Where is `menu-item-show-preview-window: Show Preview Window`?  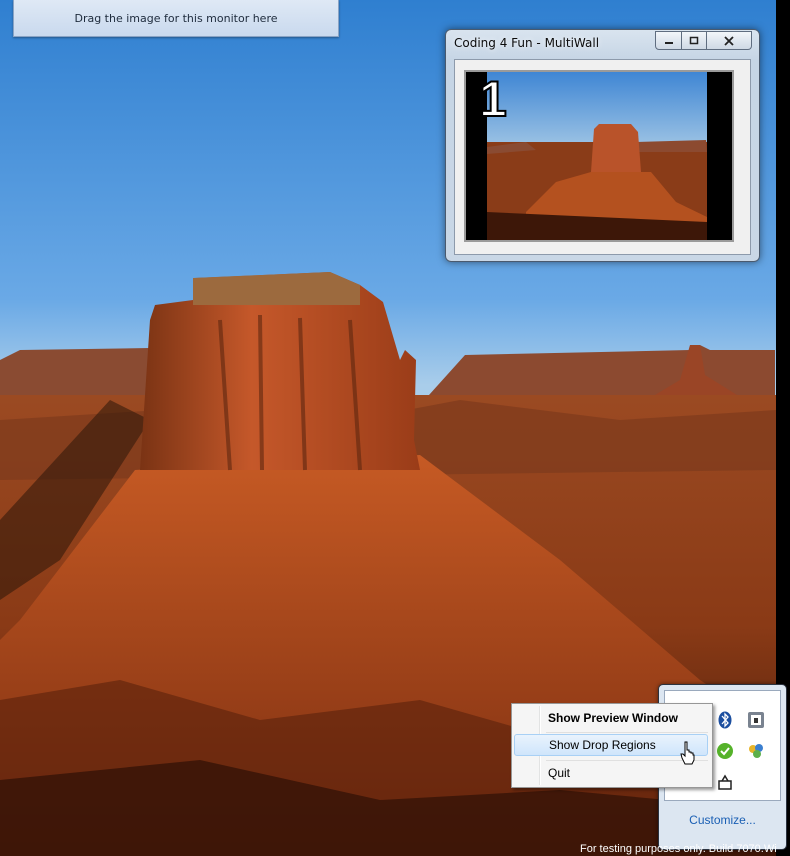 menu-item-show-preview-window: Show Preview Window is located at coordinates (611, 718).